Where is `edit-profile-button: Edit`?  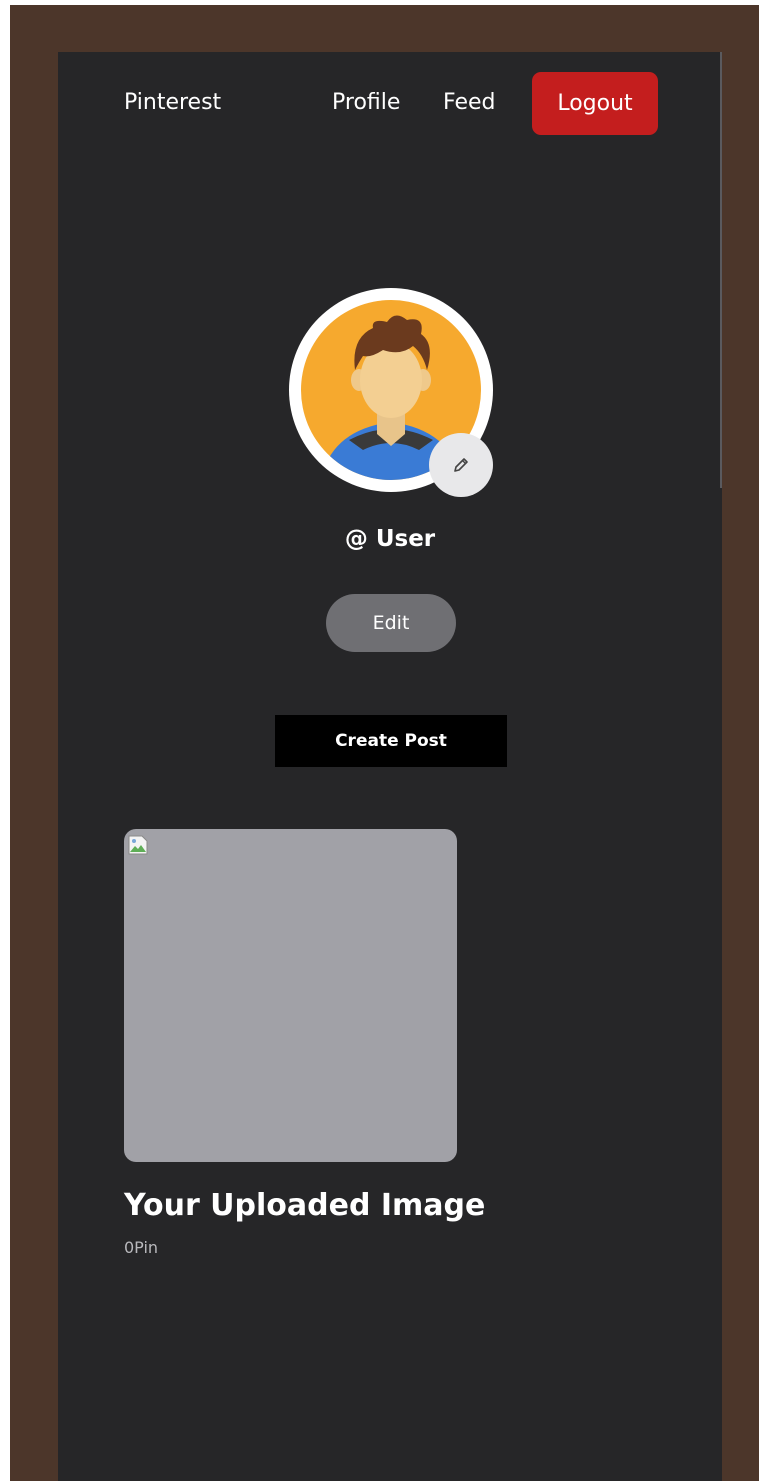 edit-profile-button: Edit is located at coordinates (391, 623).